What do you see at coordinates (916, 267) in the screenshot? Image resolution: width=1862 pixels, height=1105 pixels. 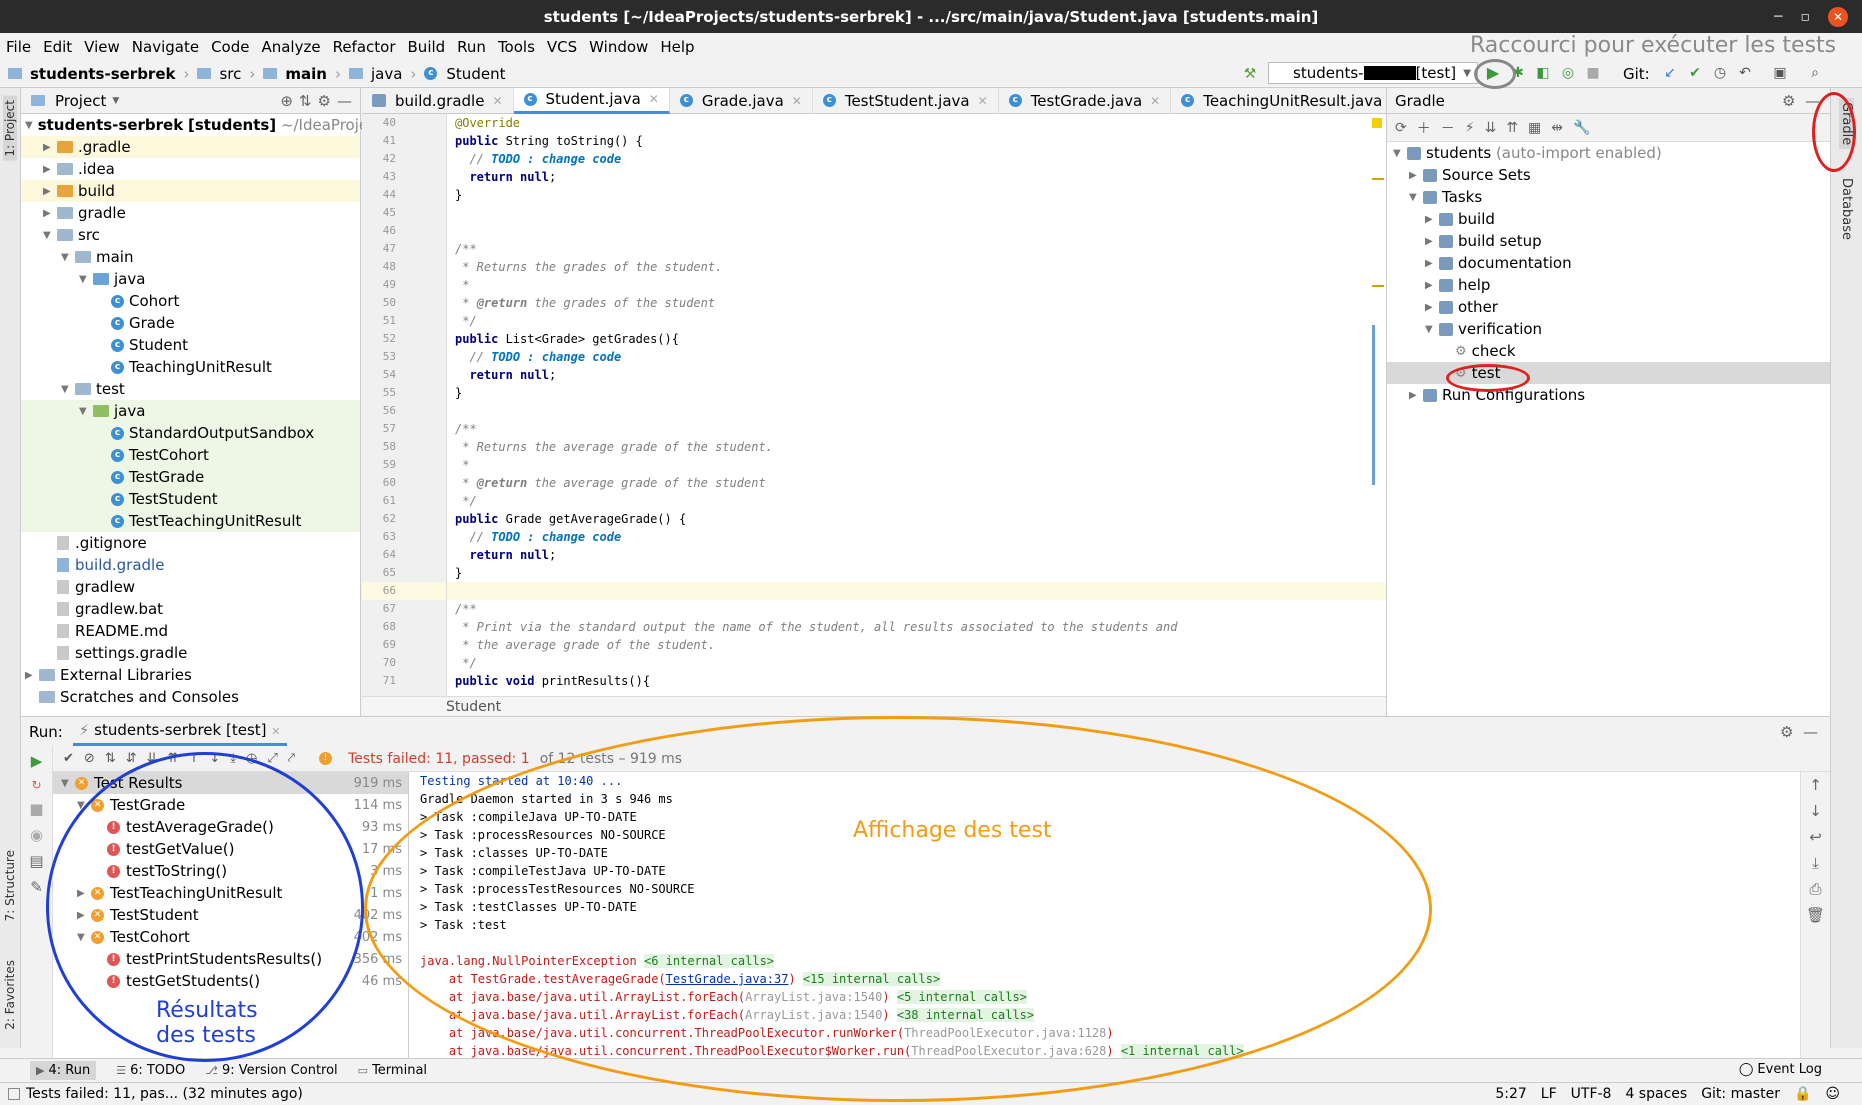 I see `code-line: * Returns the grades of the student.` at bounding box center [916, 267].